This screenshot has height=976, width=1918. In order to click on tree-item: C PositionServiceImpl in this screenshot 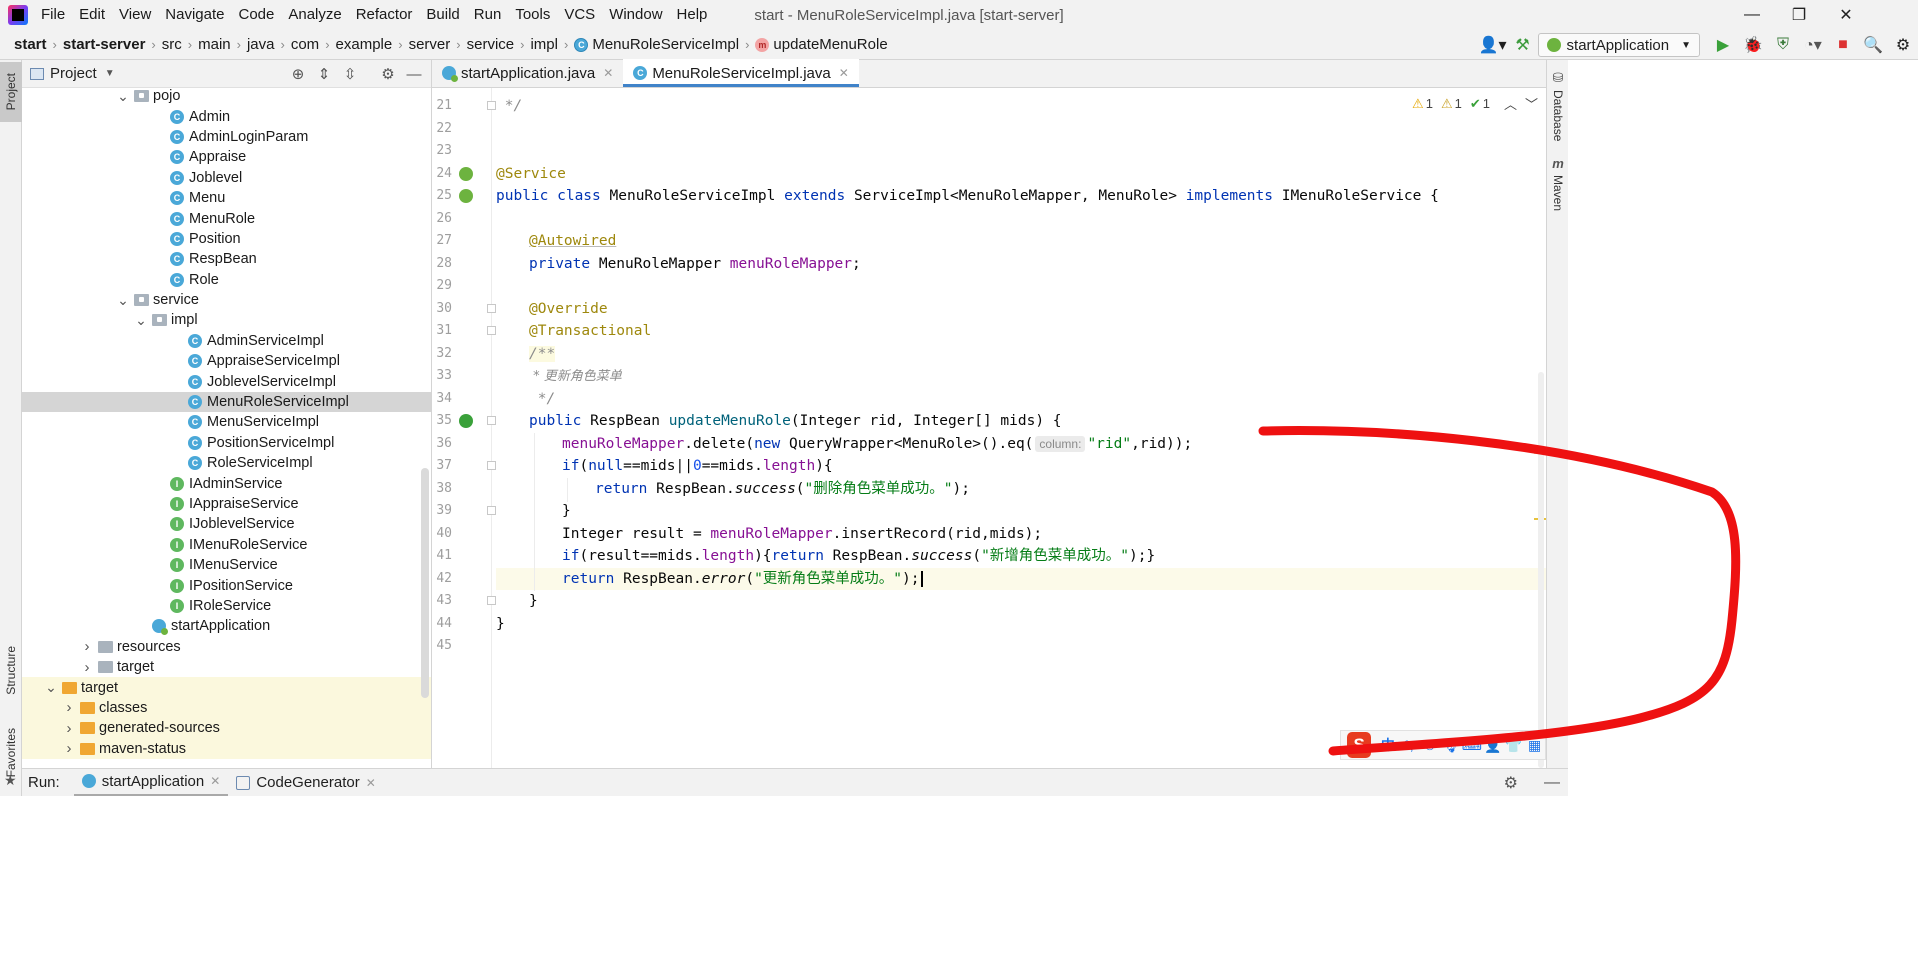, I will do `click(226, 443)`.